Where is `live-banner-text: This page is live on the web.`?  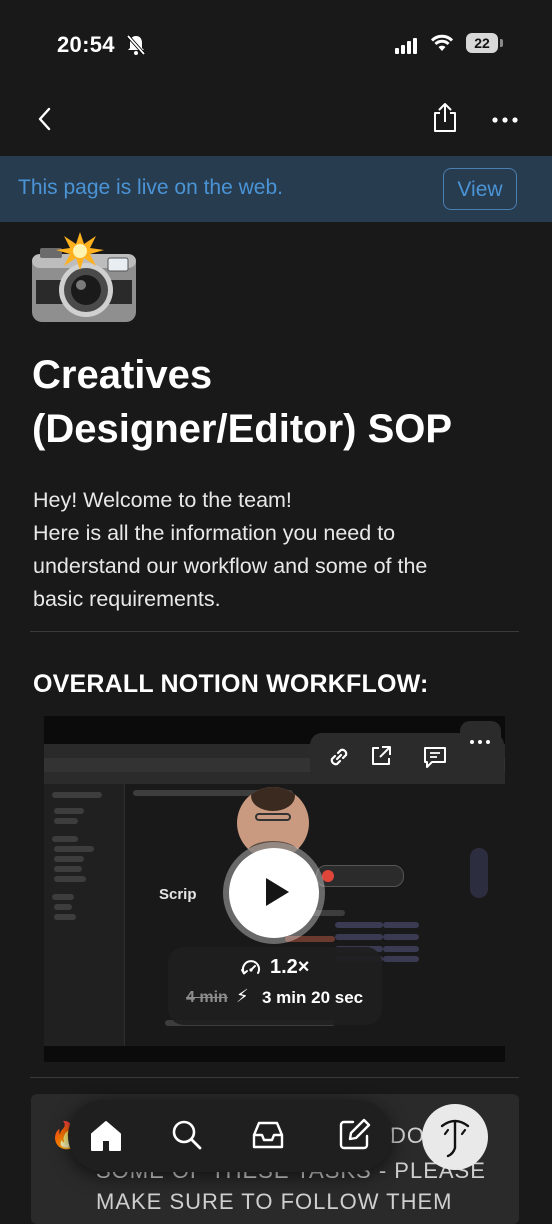
live-banner-text: This page is live on the web. is located at coordinates (150, 187).